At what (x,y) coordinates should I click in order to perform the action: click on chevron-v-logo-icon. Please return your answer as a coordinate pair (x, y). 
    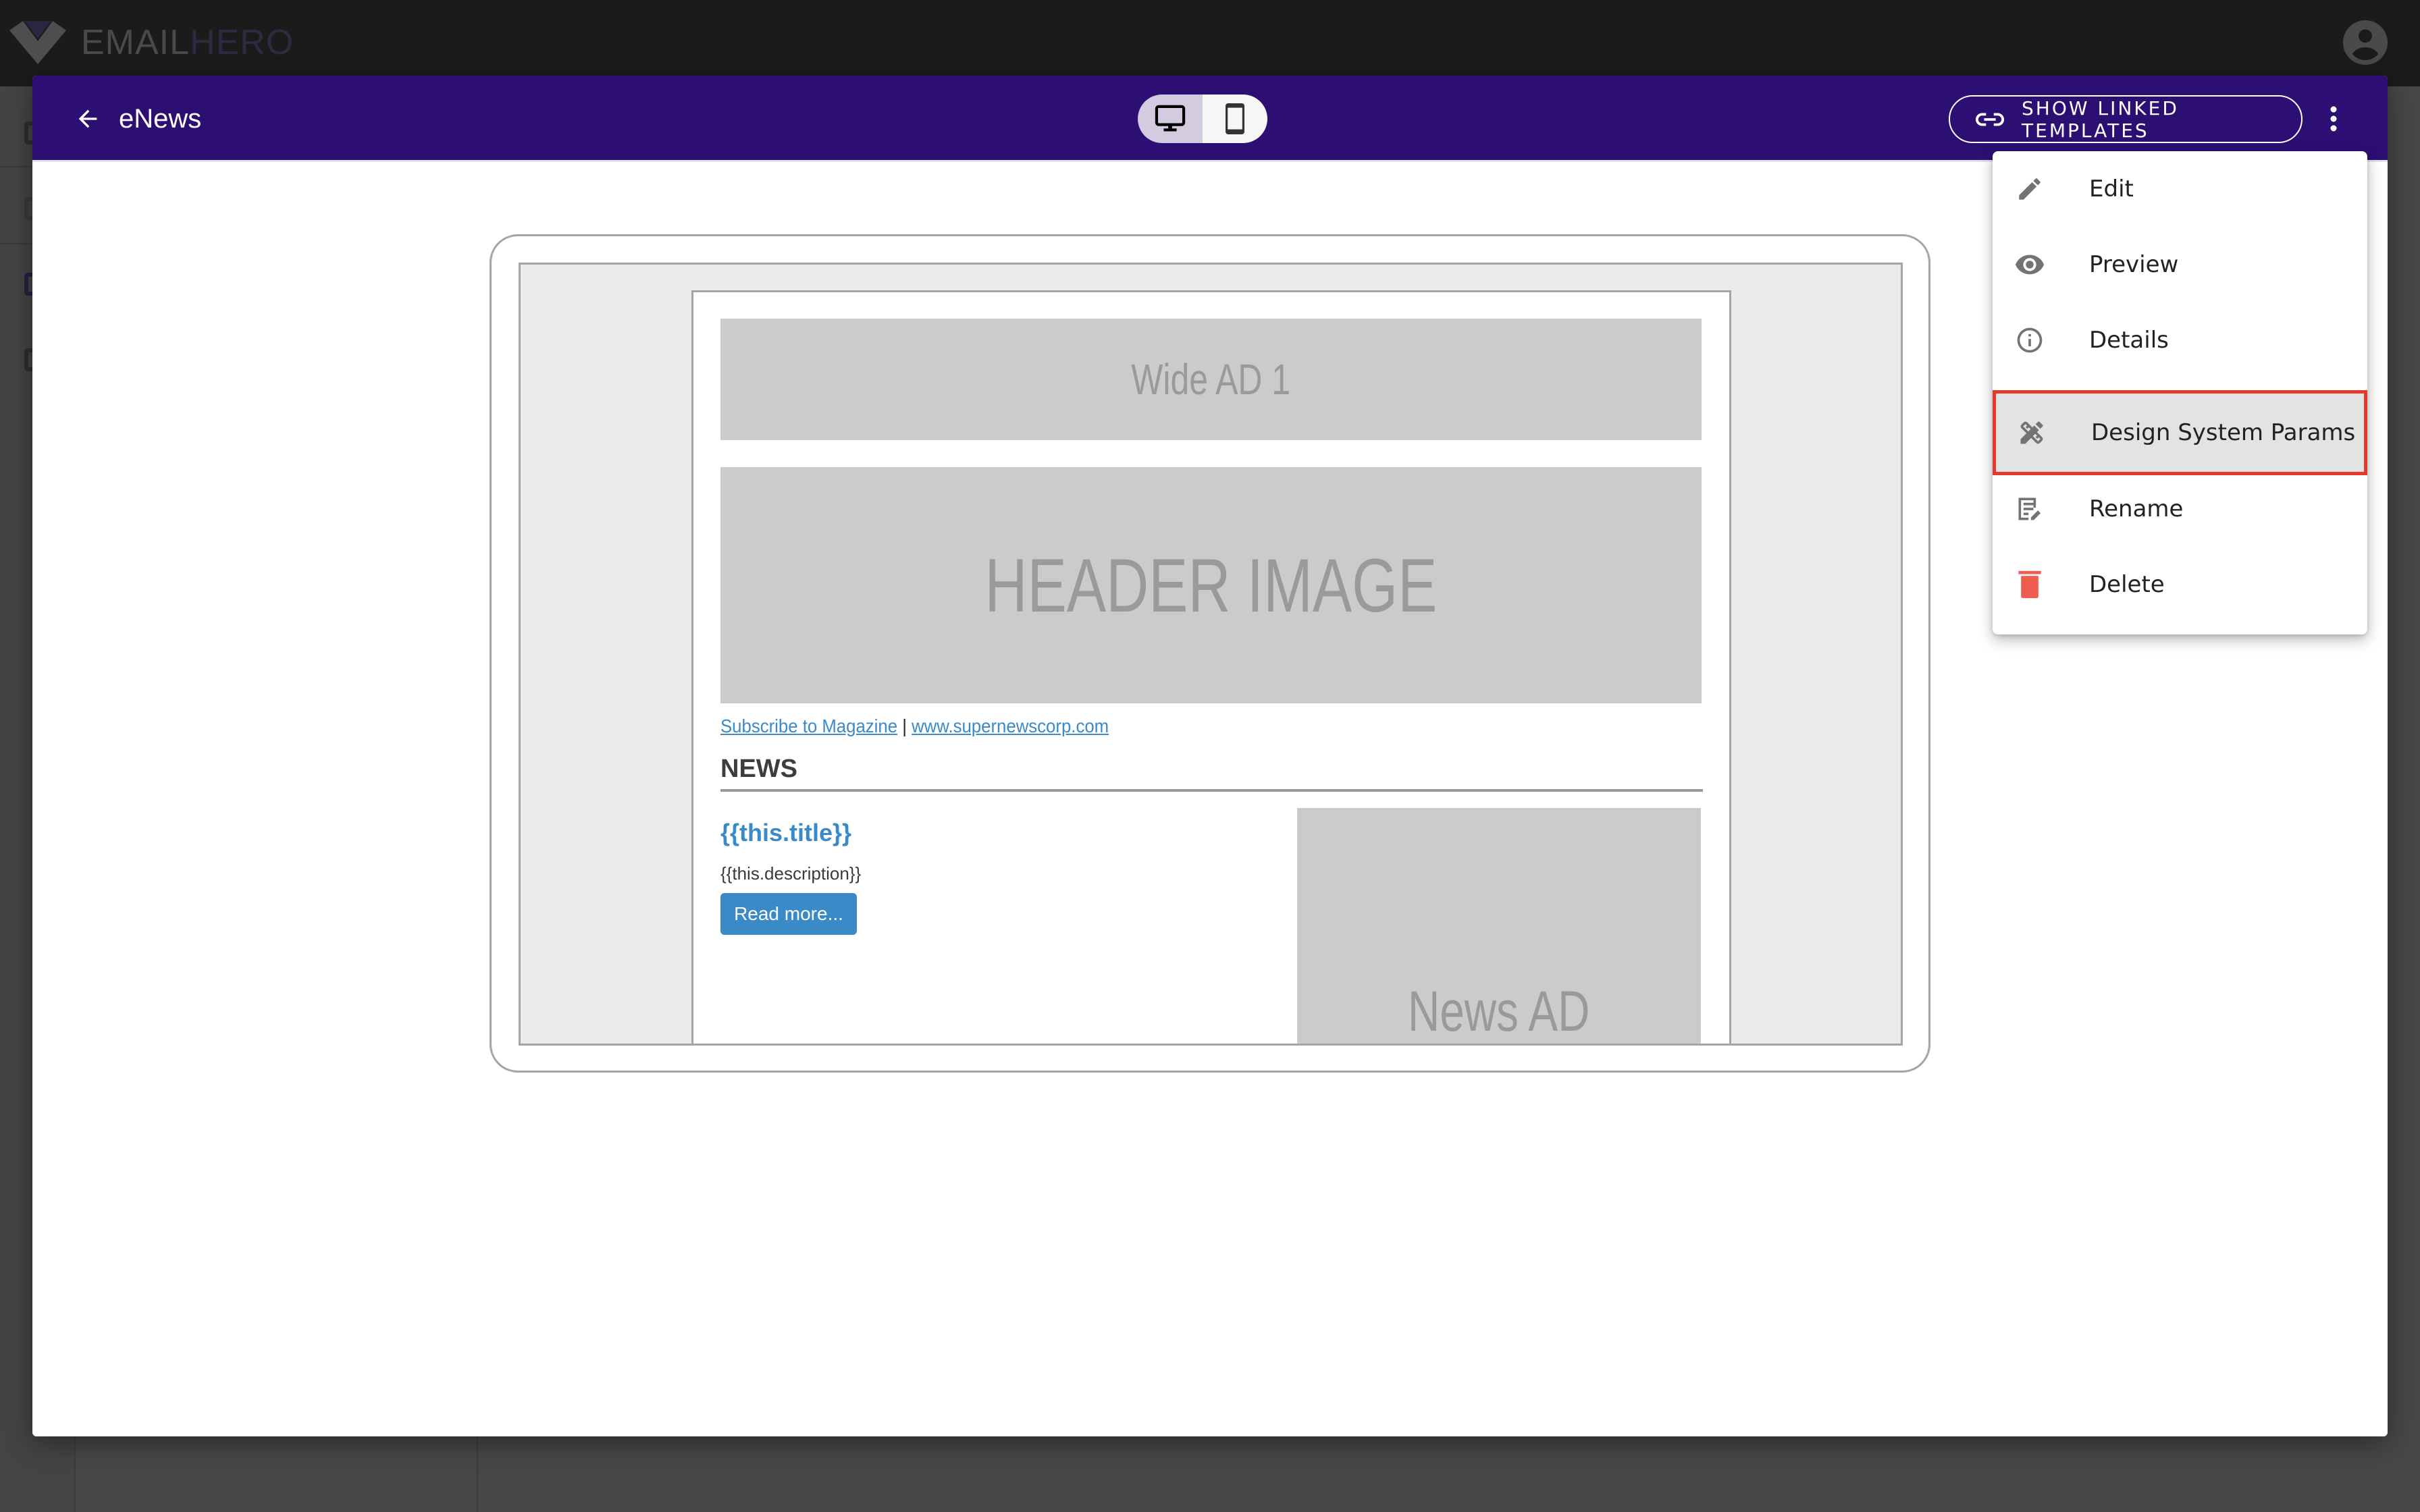
    Looking at the image, I should click on (37, 42).